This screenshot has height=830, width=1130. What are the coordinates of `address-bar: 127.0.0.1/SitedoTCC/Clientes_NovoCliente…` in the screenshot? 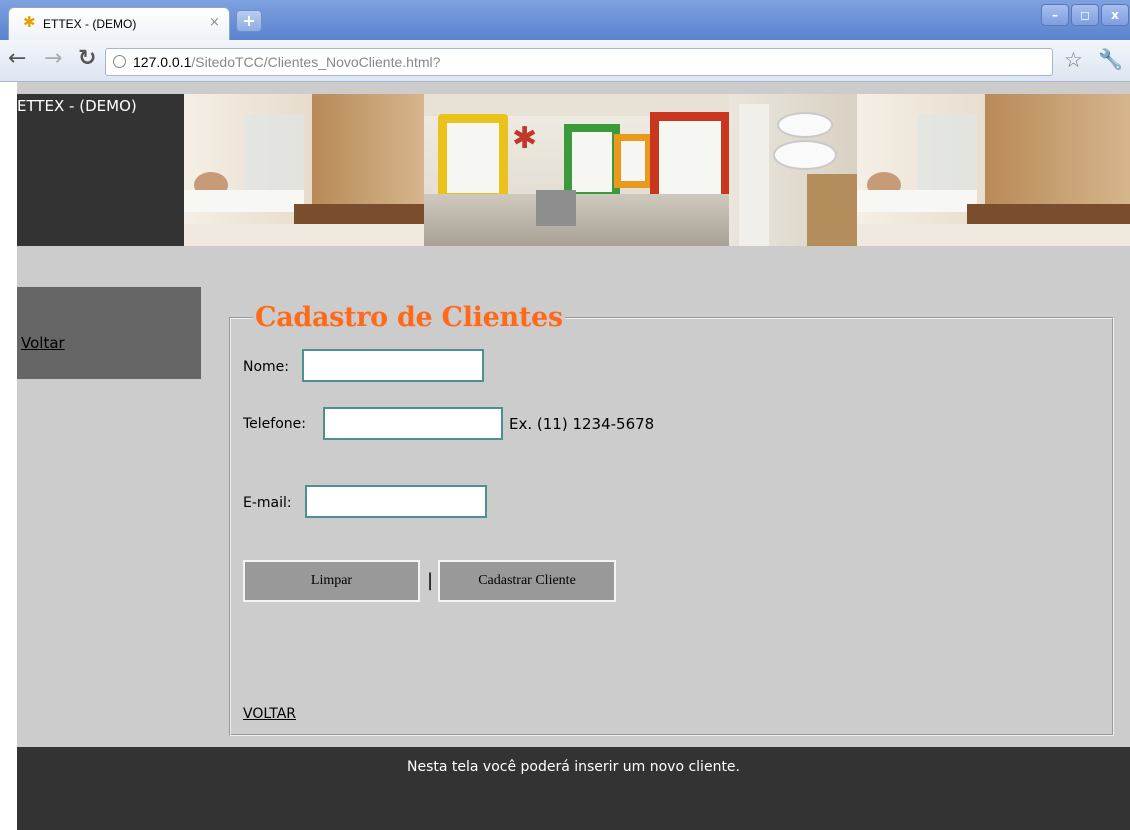 It's located at (579, 62).